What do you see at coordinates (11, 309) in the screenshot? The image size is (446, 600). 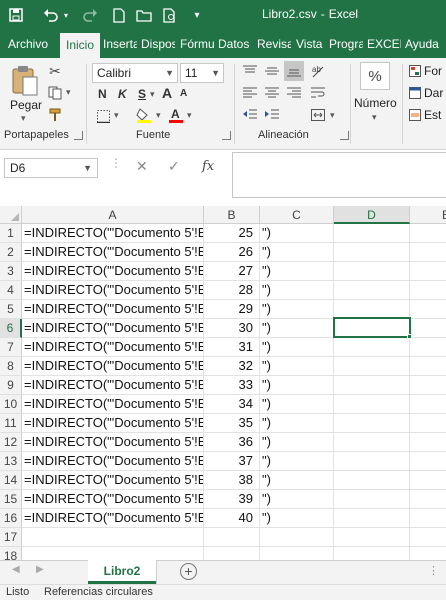 I see `row-header: 5` at bounding box center [11, 309].